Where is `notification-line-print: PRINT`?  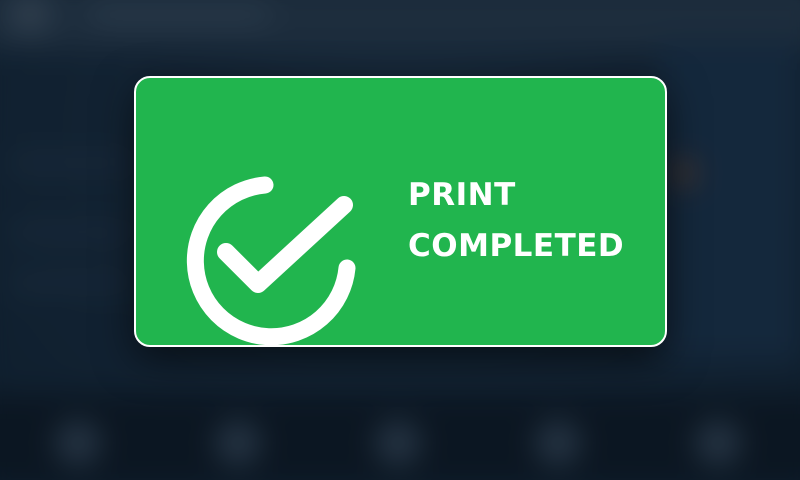
notification-line-print: PRINT is located at coordinates (462, 195).